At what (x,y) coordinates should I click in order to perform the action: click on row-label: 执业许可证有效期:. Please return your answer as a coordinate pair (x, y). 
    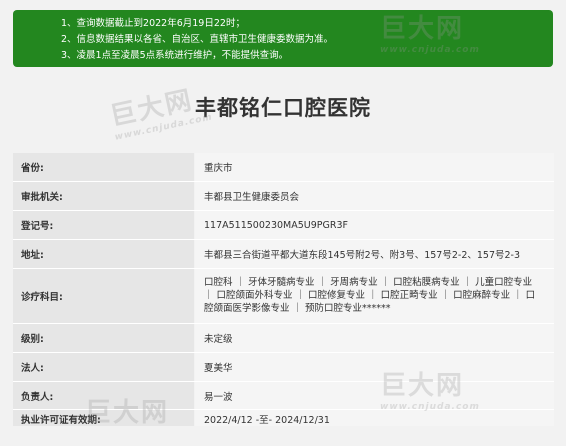
    Looking at the image, I should click on (103, 418).